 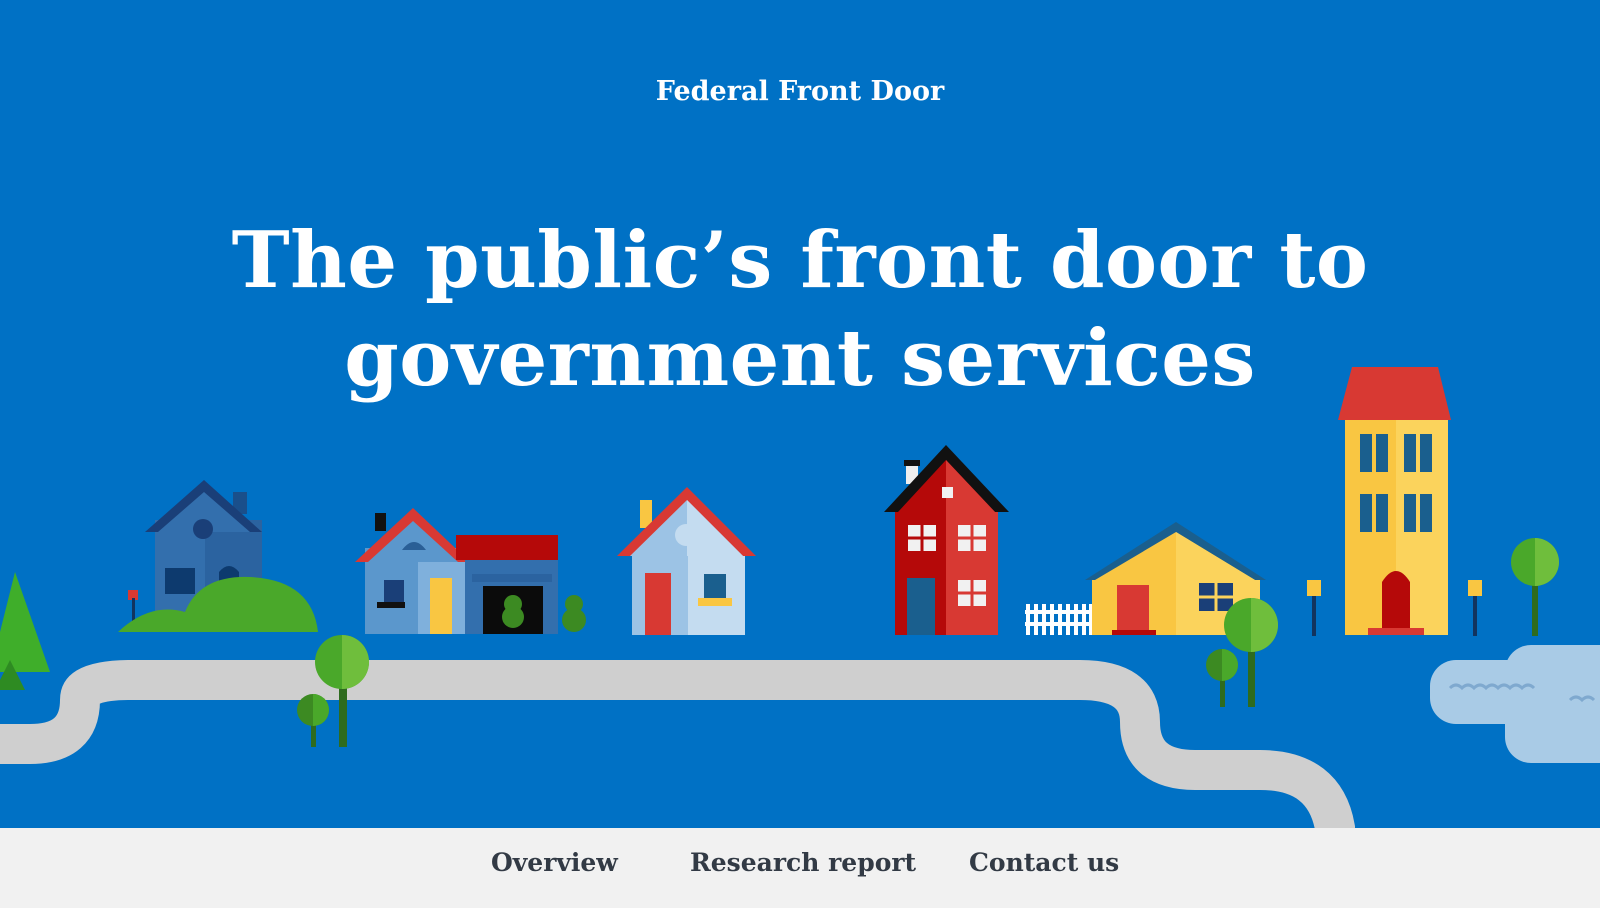 I want to click on fence-icon, so click(x=1059, y=619).